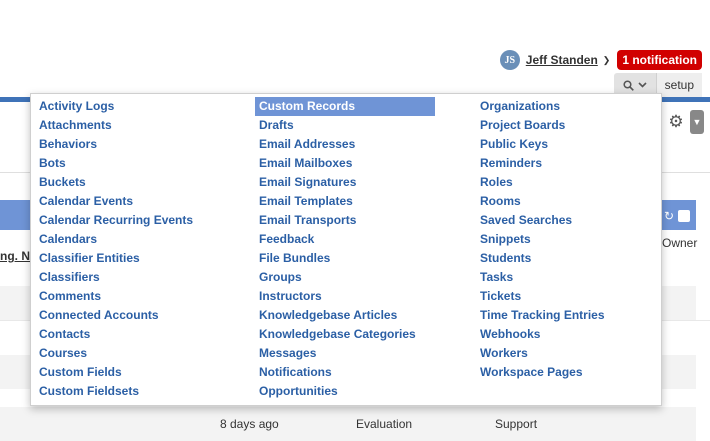 The image size is (710, 441). Describe the element at coordinates (125, 144) in the screenshot. I see `menu-item: Behaviors` at that location.